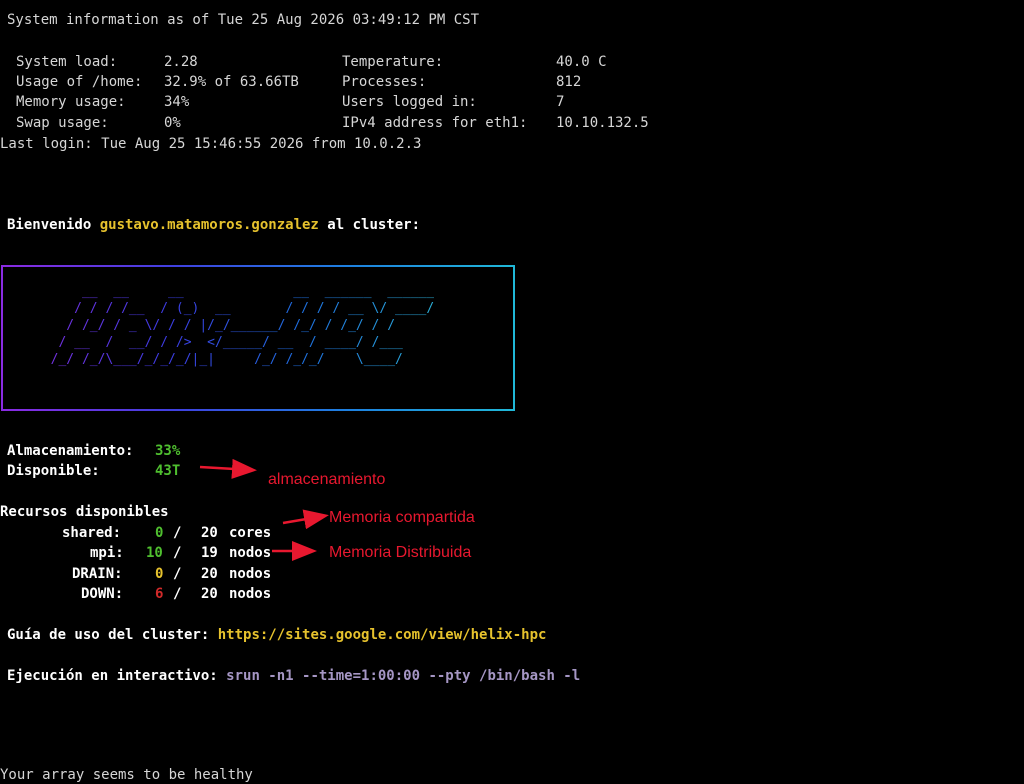 This screenshot has height=784, width=1024. Describe the element at coordinates (168, 451) in the screenshot. I see `storage-used-value: 33%` at that location.